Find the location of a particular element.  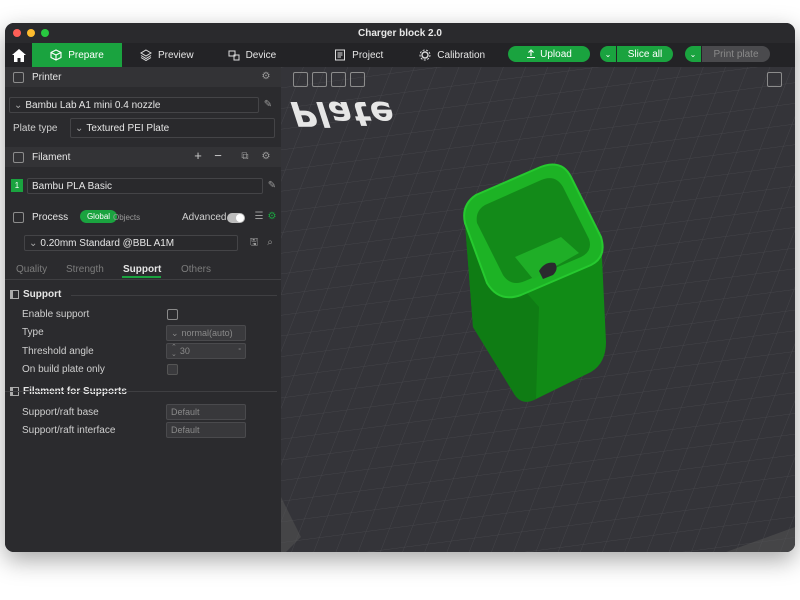

support-raft-interface-select: Default is located at coordinates (206, 430).